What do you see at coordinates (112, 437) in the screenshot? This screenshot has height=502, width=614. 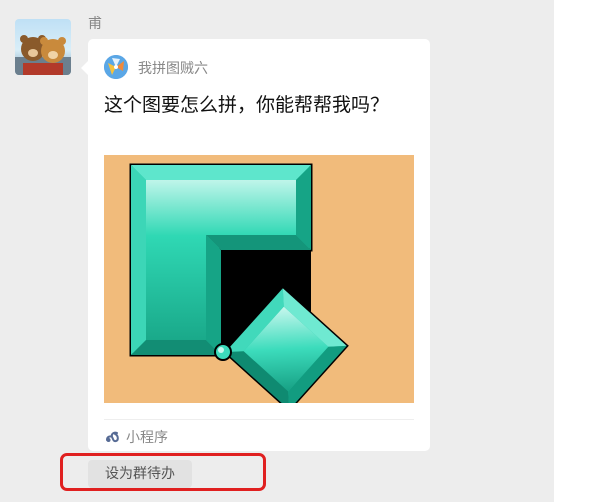 I see `mini-program-icon` at bounding box center [112, 437].